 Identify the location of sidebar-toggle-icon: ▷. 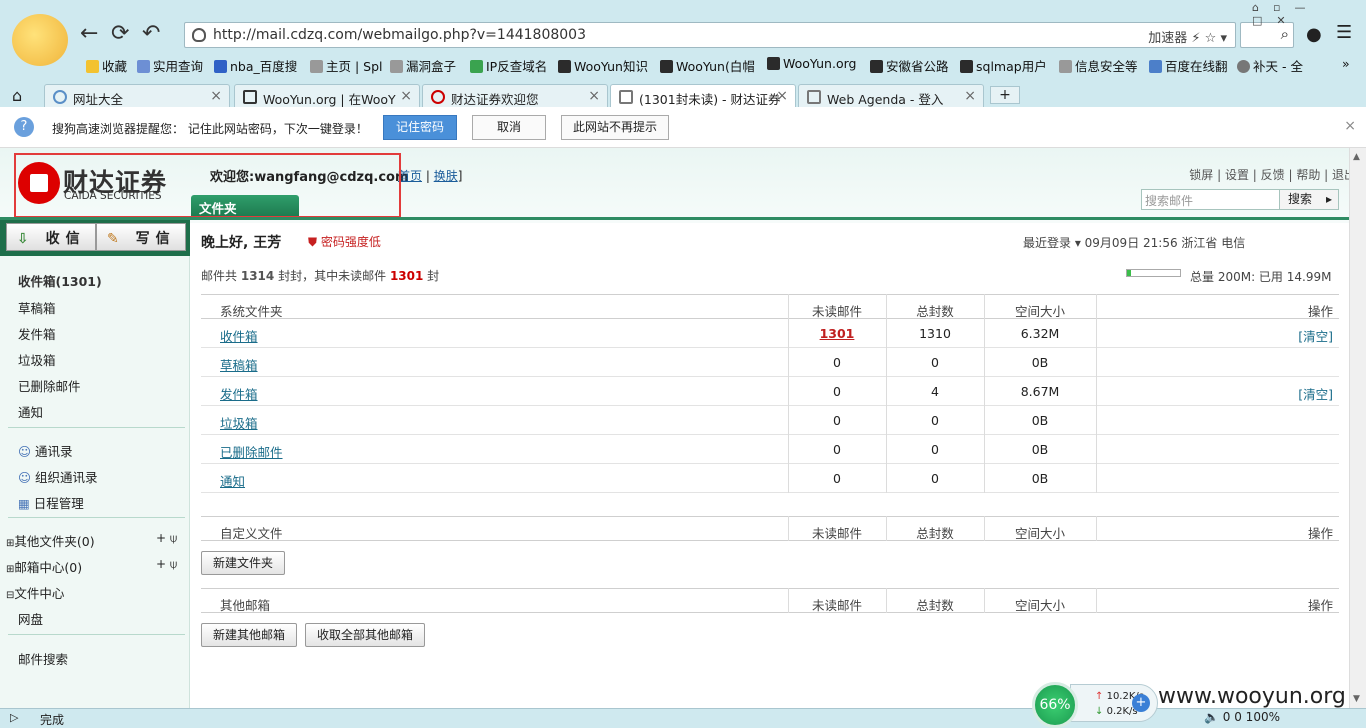
(14, 717).